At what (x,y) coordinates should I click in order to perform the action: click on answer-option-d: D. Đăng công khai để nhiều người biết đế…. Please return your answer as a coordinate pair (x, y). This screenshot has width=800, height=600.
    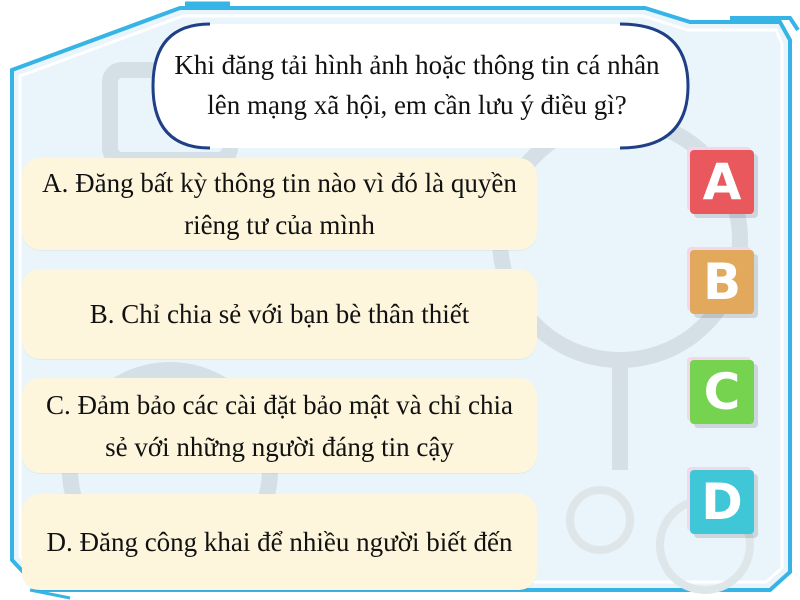
    Looking at the image, I should click on (279, 542).